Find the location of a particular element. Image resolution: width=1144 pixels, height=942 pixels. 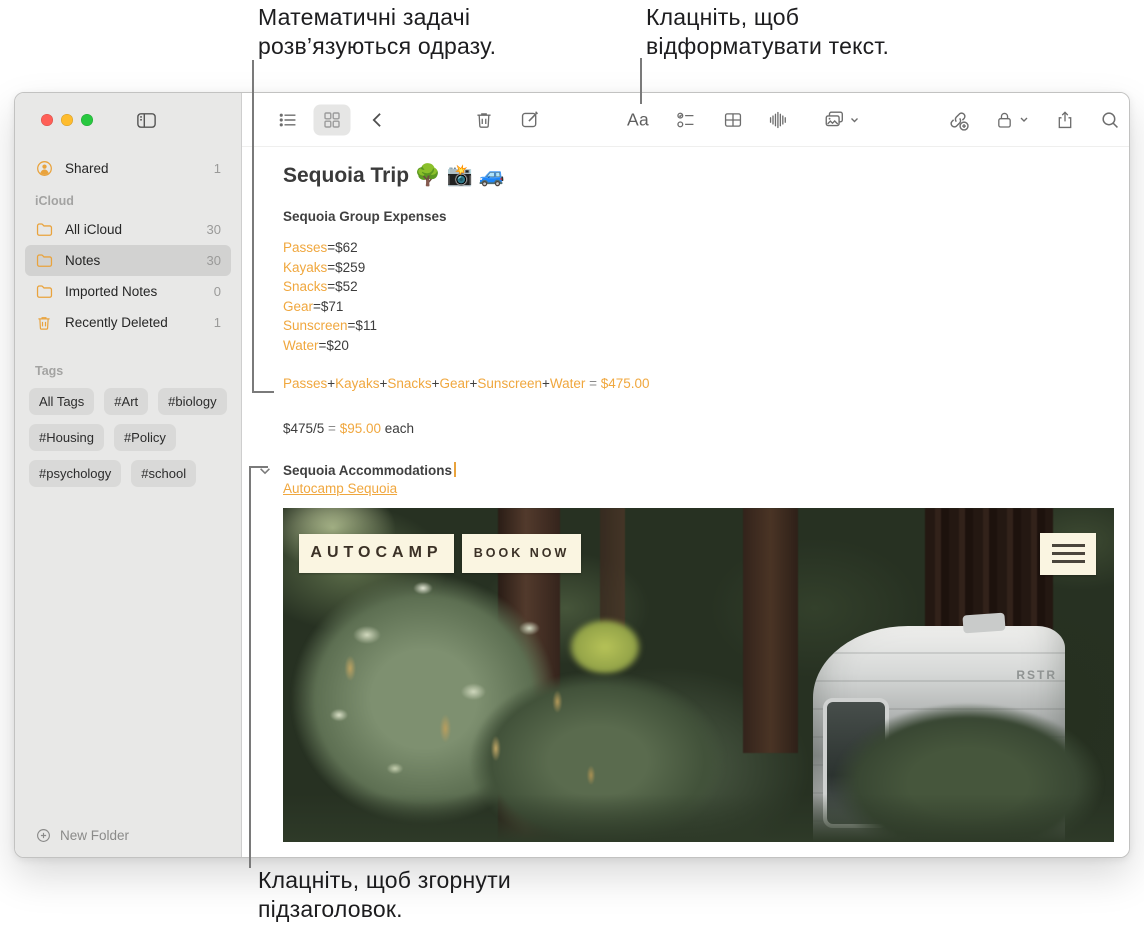

text-cursor is located at coordinates (455, 469).